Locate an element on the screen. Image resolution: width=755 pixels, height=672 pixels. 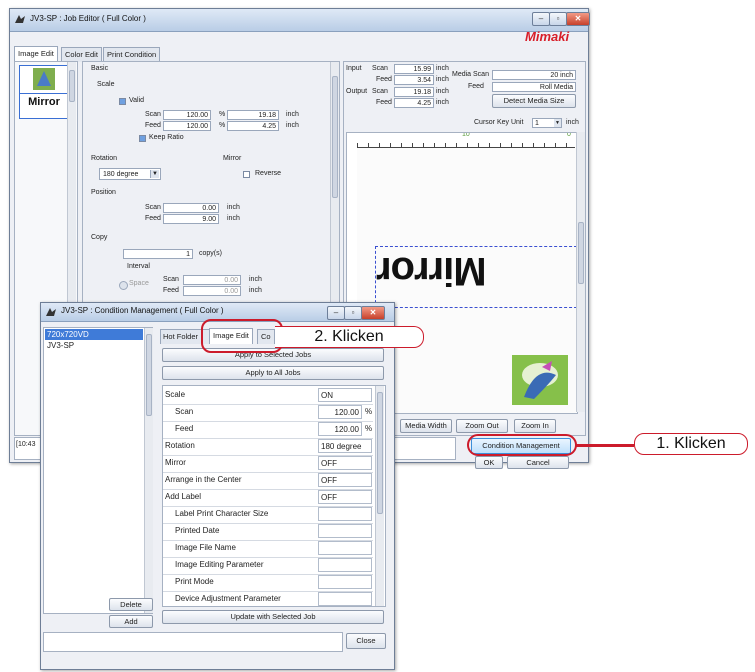
property-grid-scrollbar is located at coordinates (379, 496).